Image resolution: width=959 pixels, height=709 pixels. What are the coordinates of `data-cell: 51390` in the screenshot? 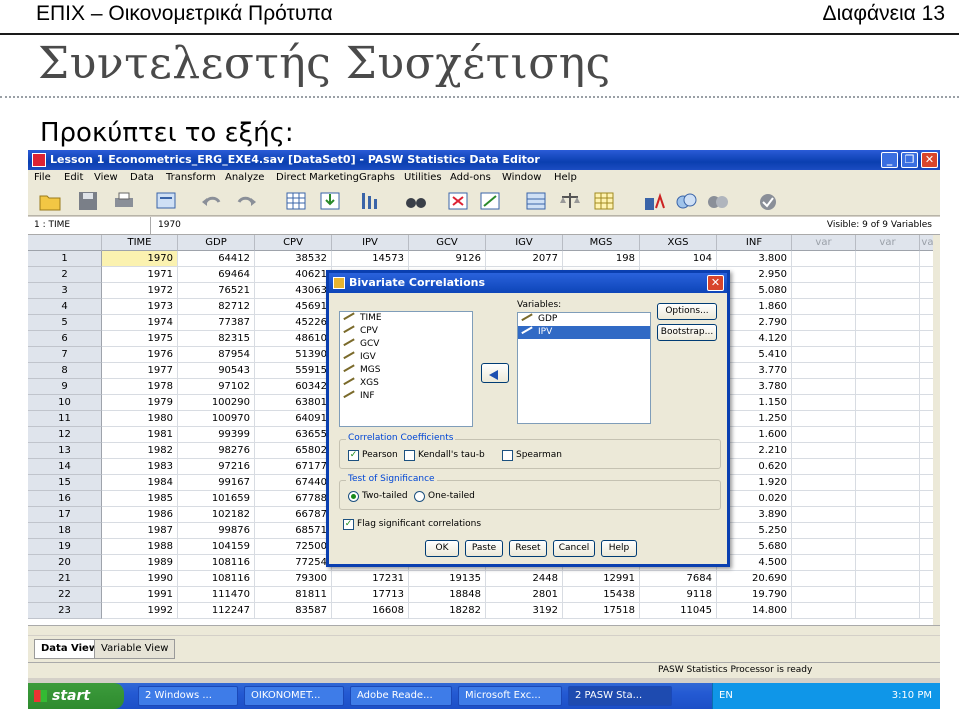 It's located at (293, 355).